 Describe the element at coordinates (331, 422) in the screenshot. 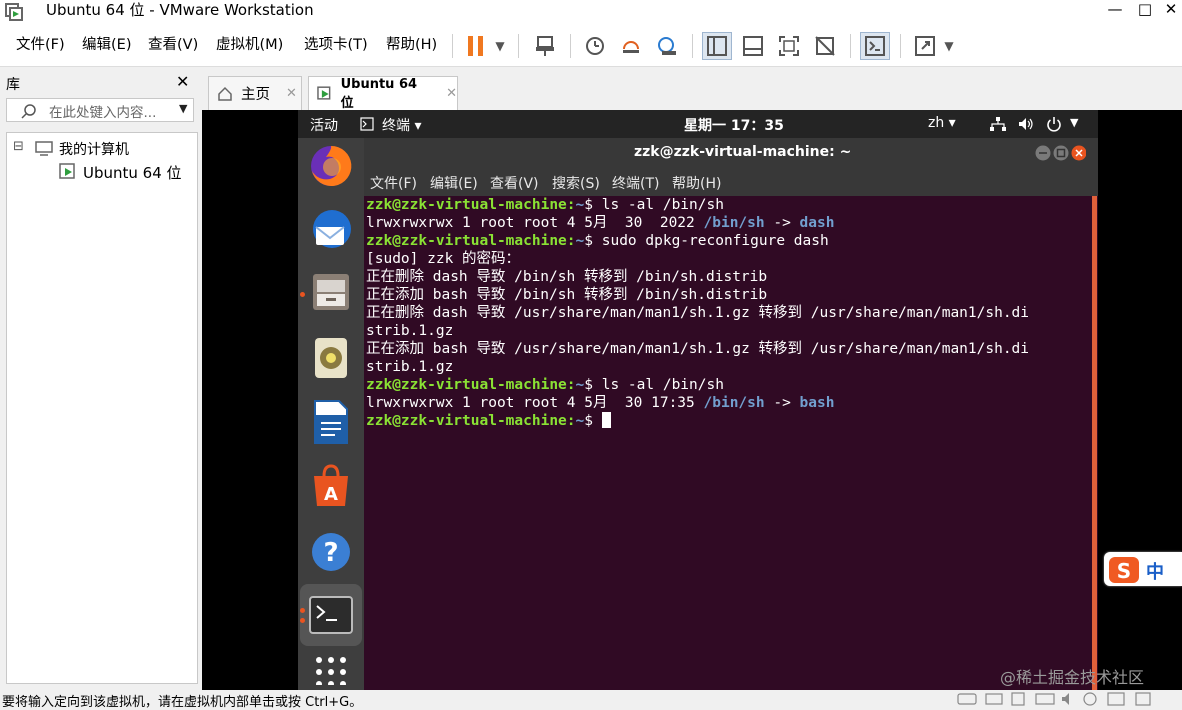

I see `writer-icon` at that location.